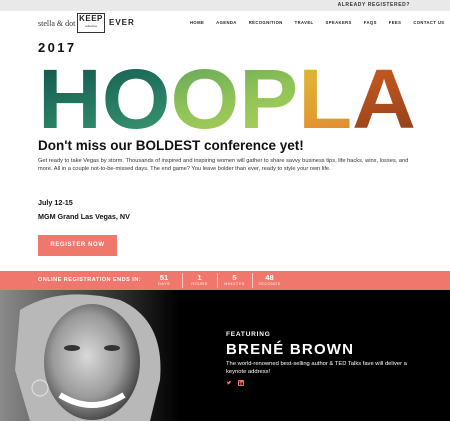  Describe the element at coordinates (55, 202) in the screenshot. I see `event-dates: July 12-15` at that location.